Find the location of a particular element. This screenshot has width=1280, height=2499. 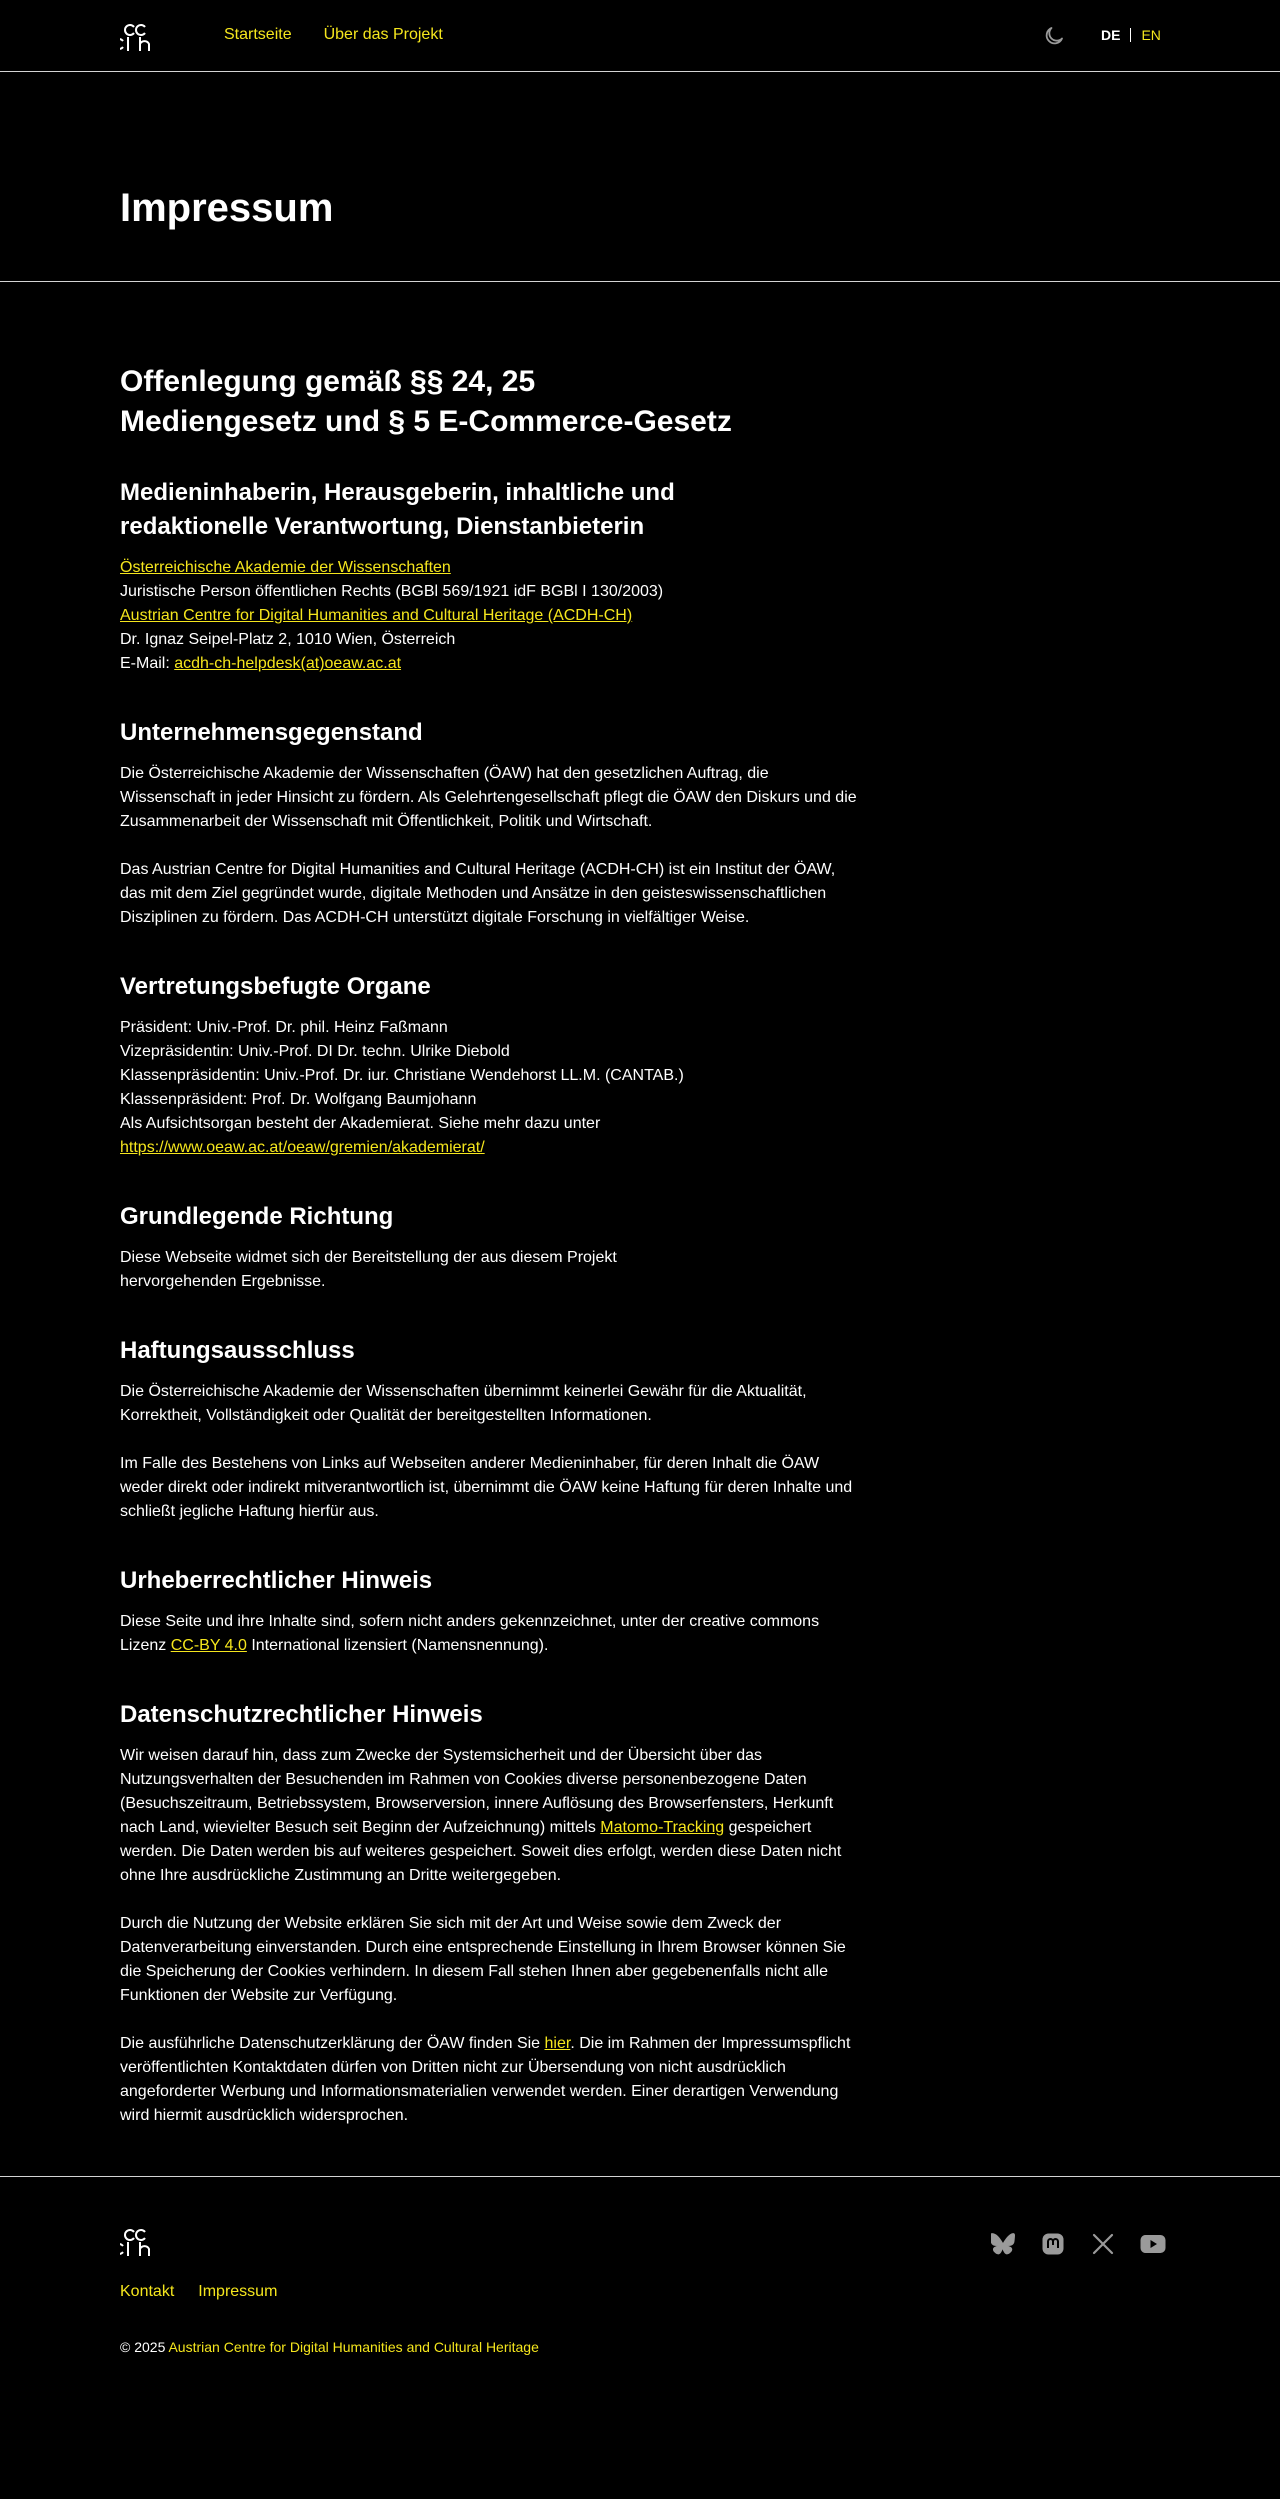

x-icon is located at coordinates (1103, 2244).